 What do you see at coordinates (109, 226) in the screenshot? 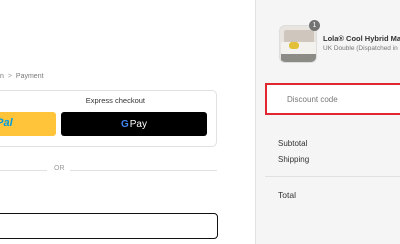
I see `contact-email-field` at bounding box center [109, 226].